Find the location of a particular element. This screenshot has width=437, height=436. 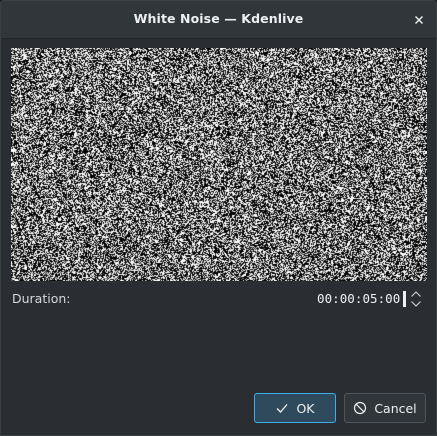

close-button is located at coordinates (419, 19).